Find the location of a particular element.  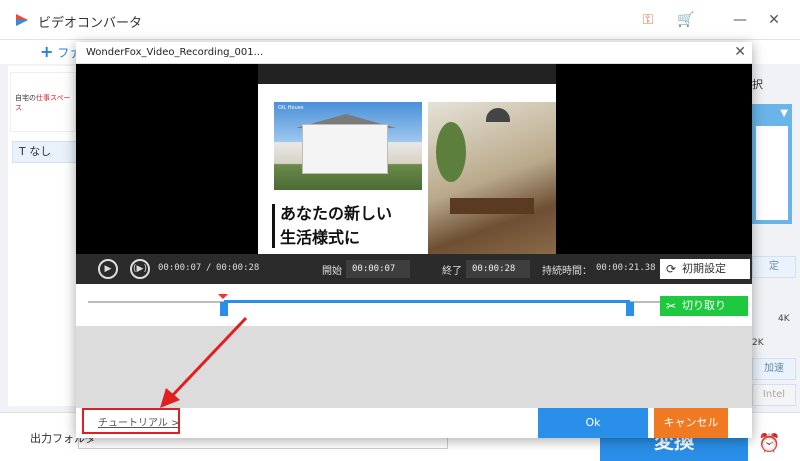

trim-timeline: ✂ 切り取り is located at coordinates (414, 305).